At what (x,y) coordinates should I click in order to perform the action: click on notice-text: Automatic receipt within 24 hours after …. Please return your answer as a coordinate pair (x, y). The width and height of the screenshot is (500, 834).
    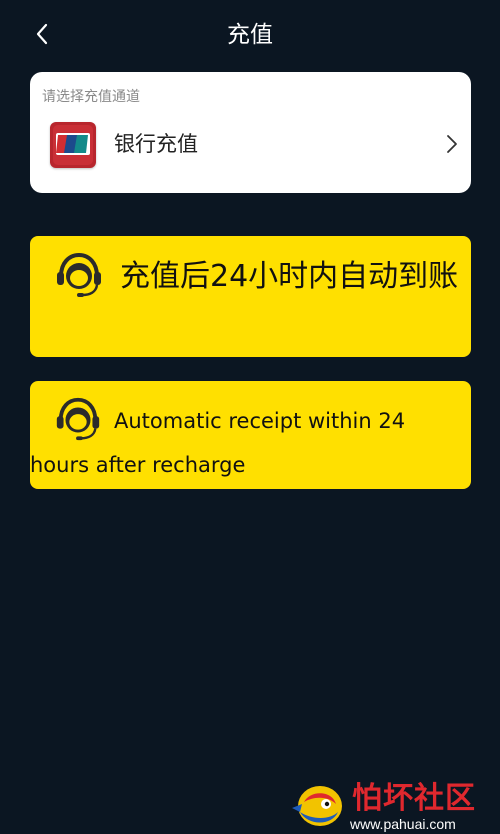
    Looking at the image, I should click on (218, 443).